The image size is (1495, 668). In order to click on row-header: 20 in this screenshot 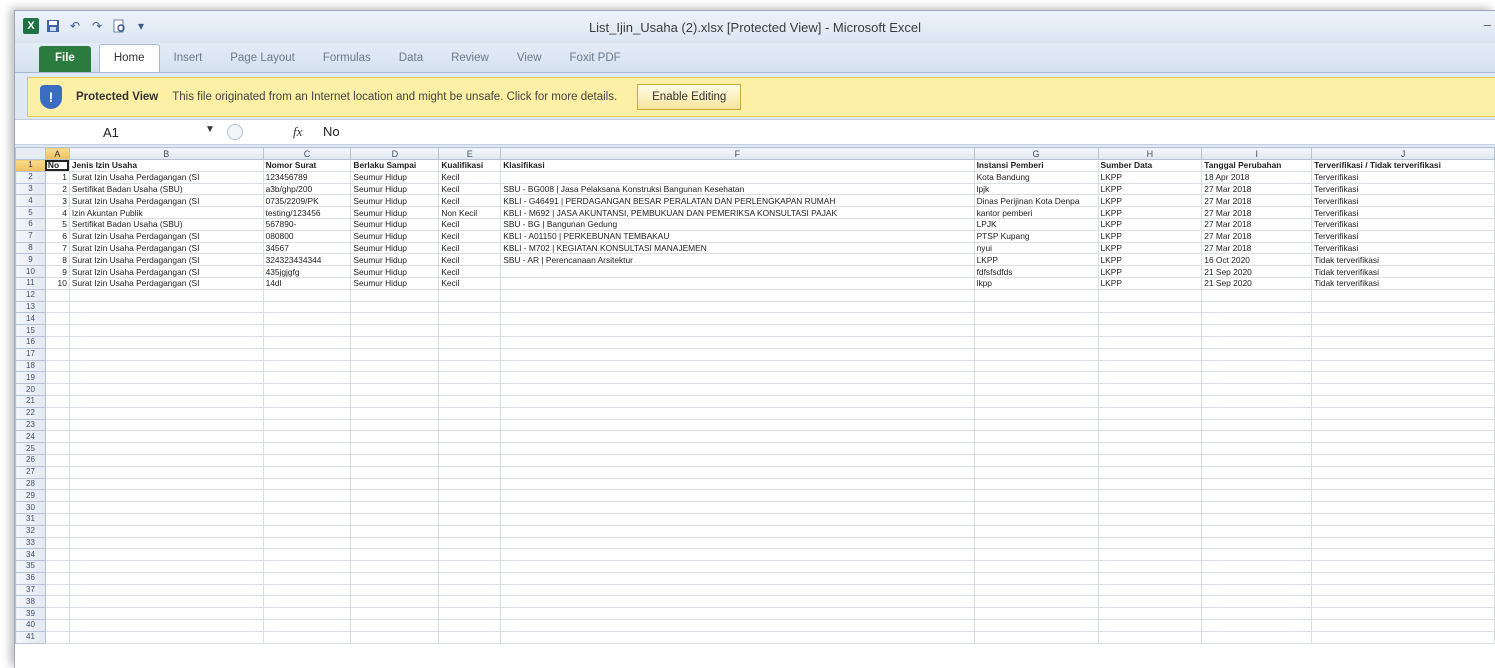, I will do `click(30, 389)`.